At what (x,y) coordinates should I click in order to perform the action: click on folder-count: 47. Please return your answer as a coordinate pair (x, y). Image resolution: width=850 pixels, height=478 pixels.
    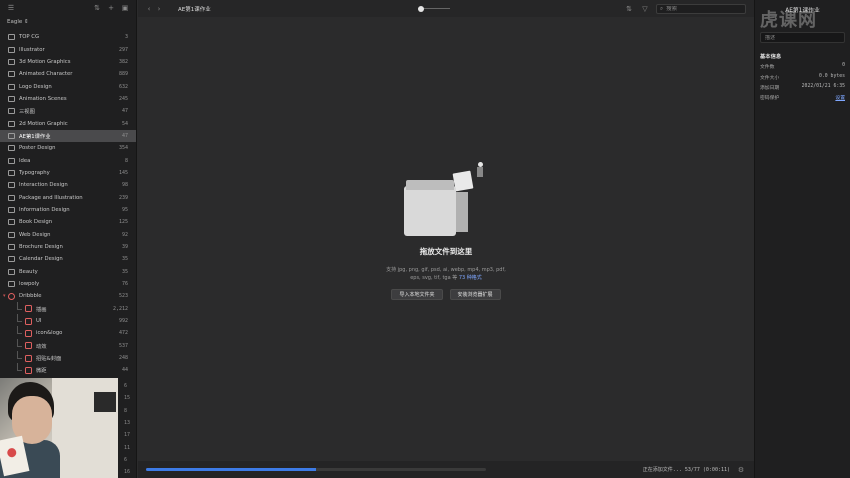
    Looking at the image, I should click on (124, 111).